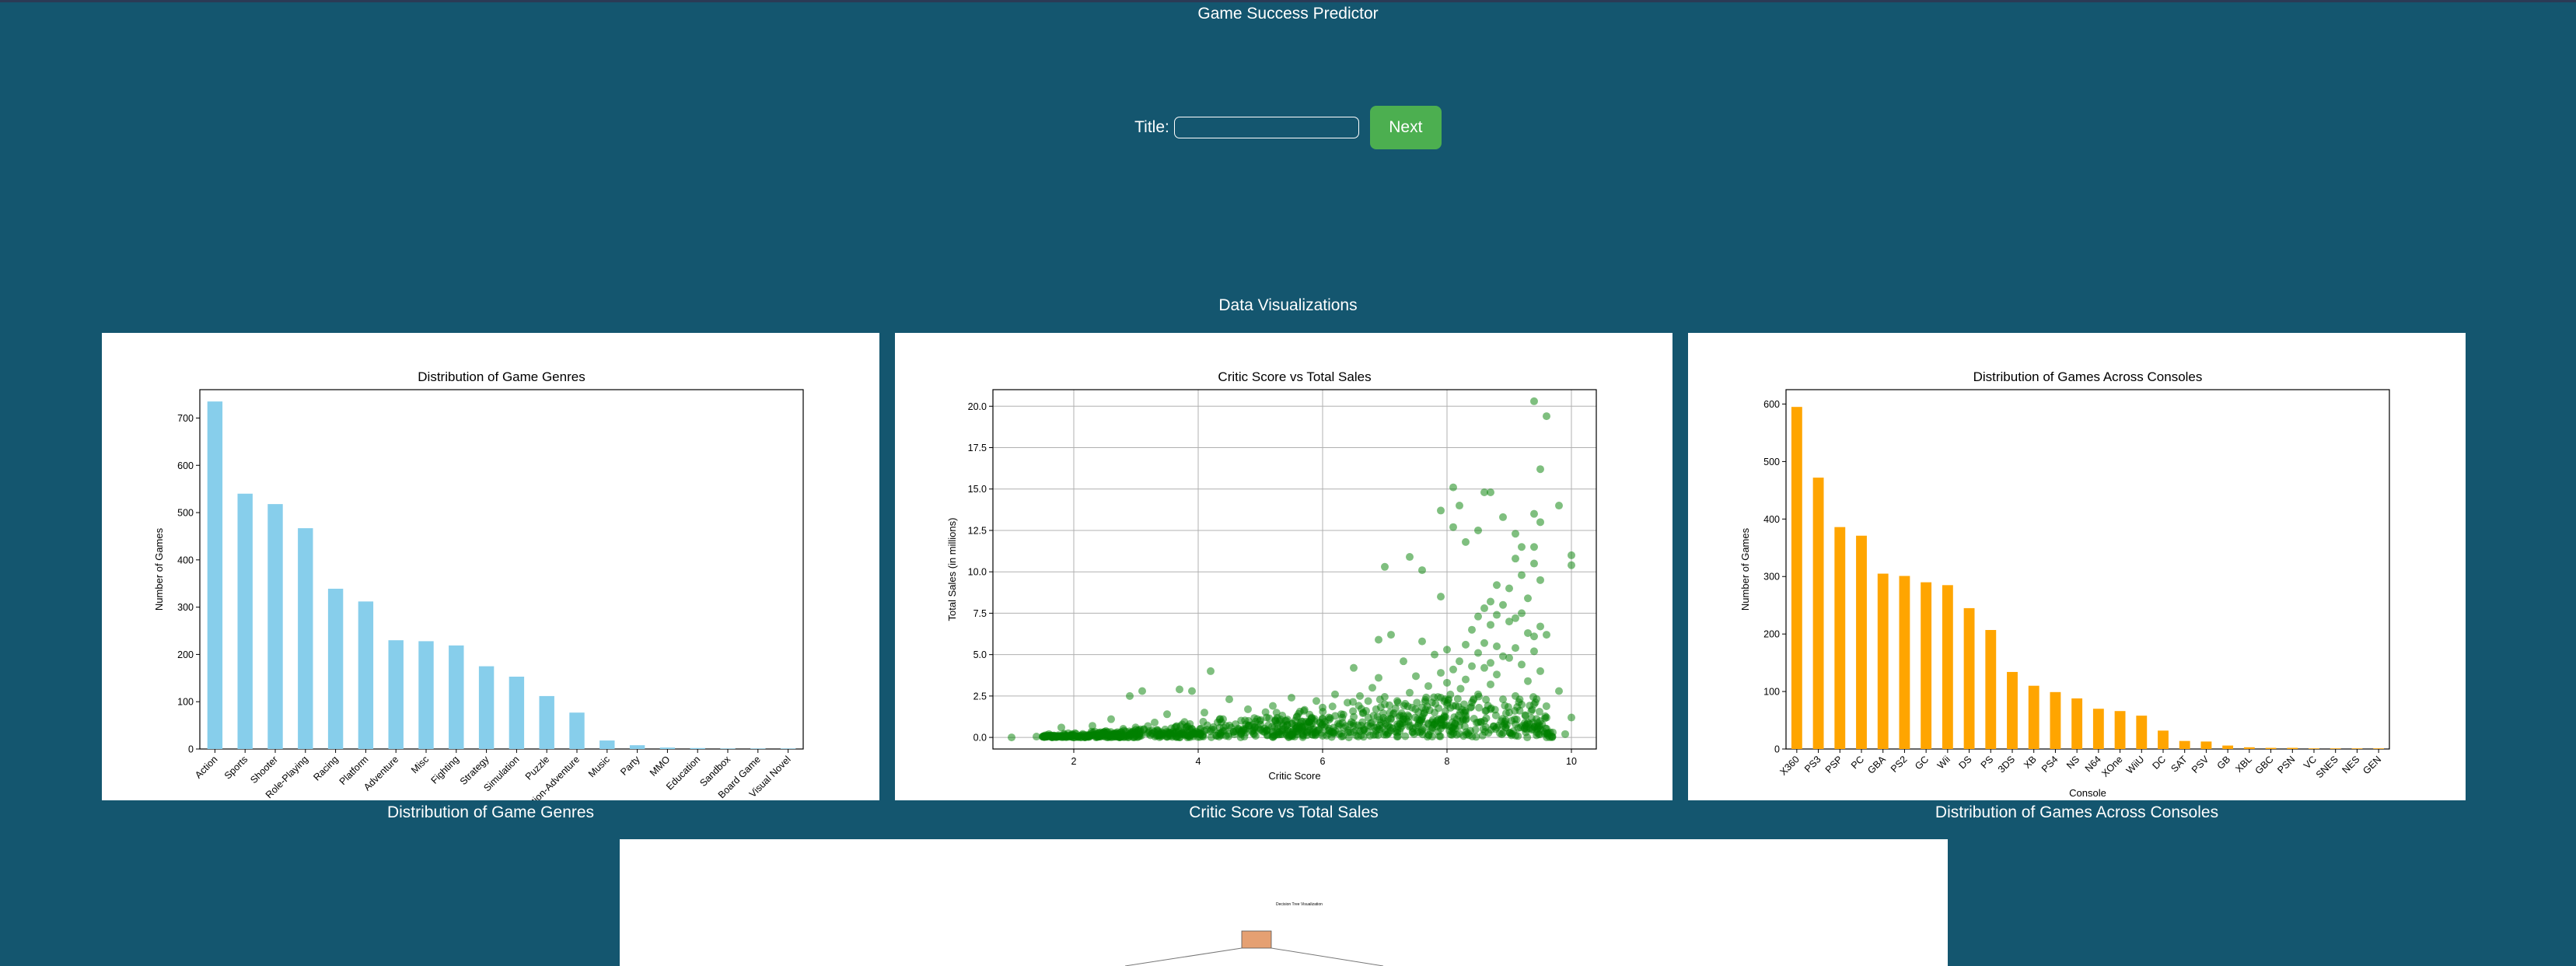  Describe the element at coordinates (1947, 667) in the screenshot. I see `bar-wii` at that location.